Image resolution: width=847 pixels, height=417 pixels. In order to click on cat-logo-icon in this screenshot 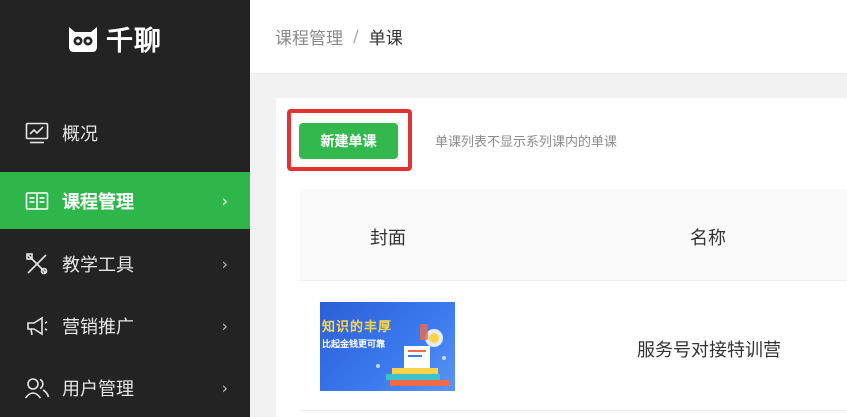, I will do `click(83, 39)`.